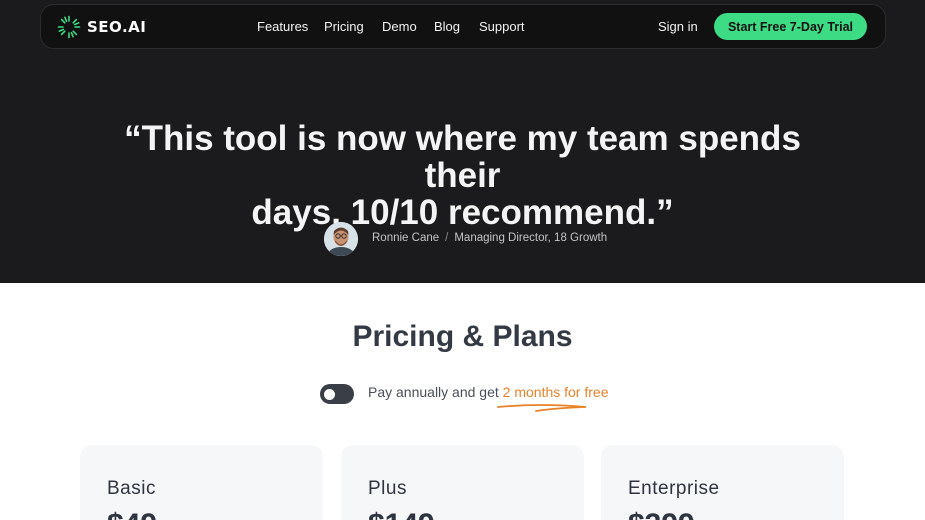 The image size is (925, 520). I want to click on plan-price: $399, so click(661, 514).